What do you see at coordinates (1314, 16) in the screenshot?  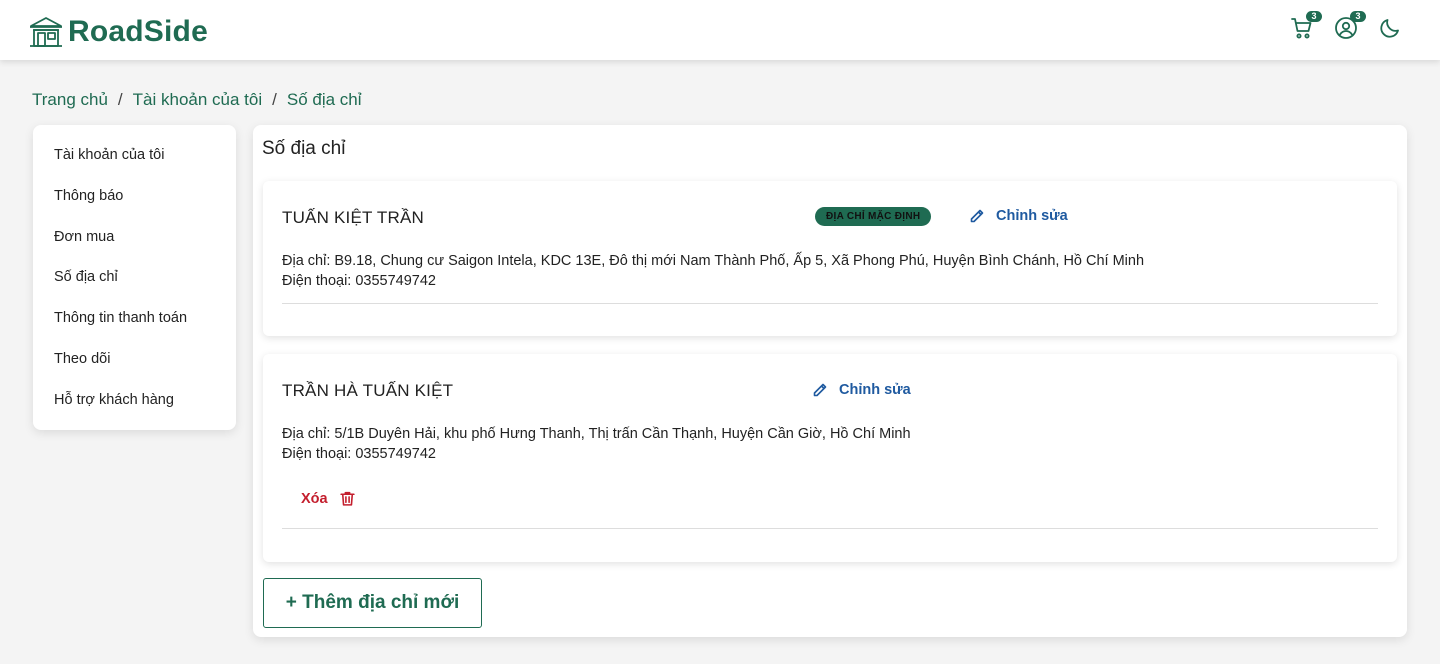 I see `cart-count-badge: 3` at bounding box center [1314, 16].